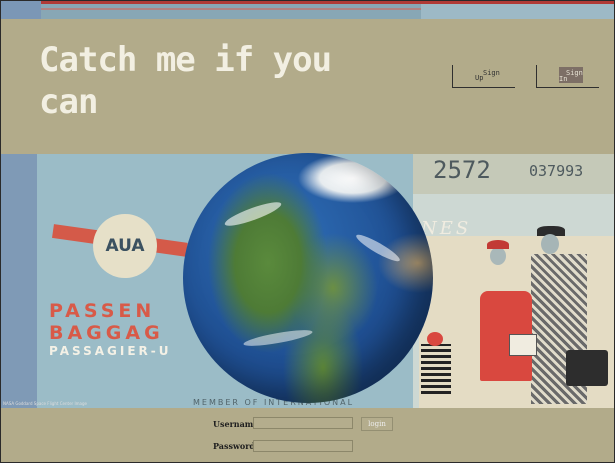 The width and height of the screenshot is (615, 463). I want to click on handbag-icon, so click(523, 345).